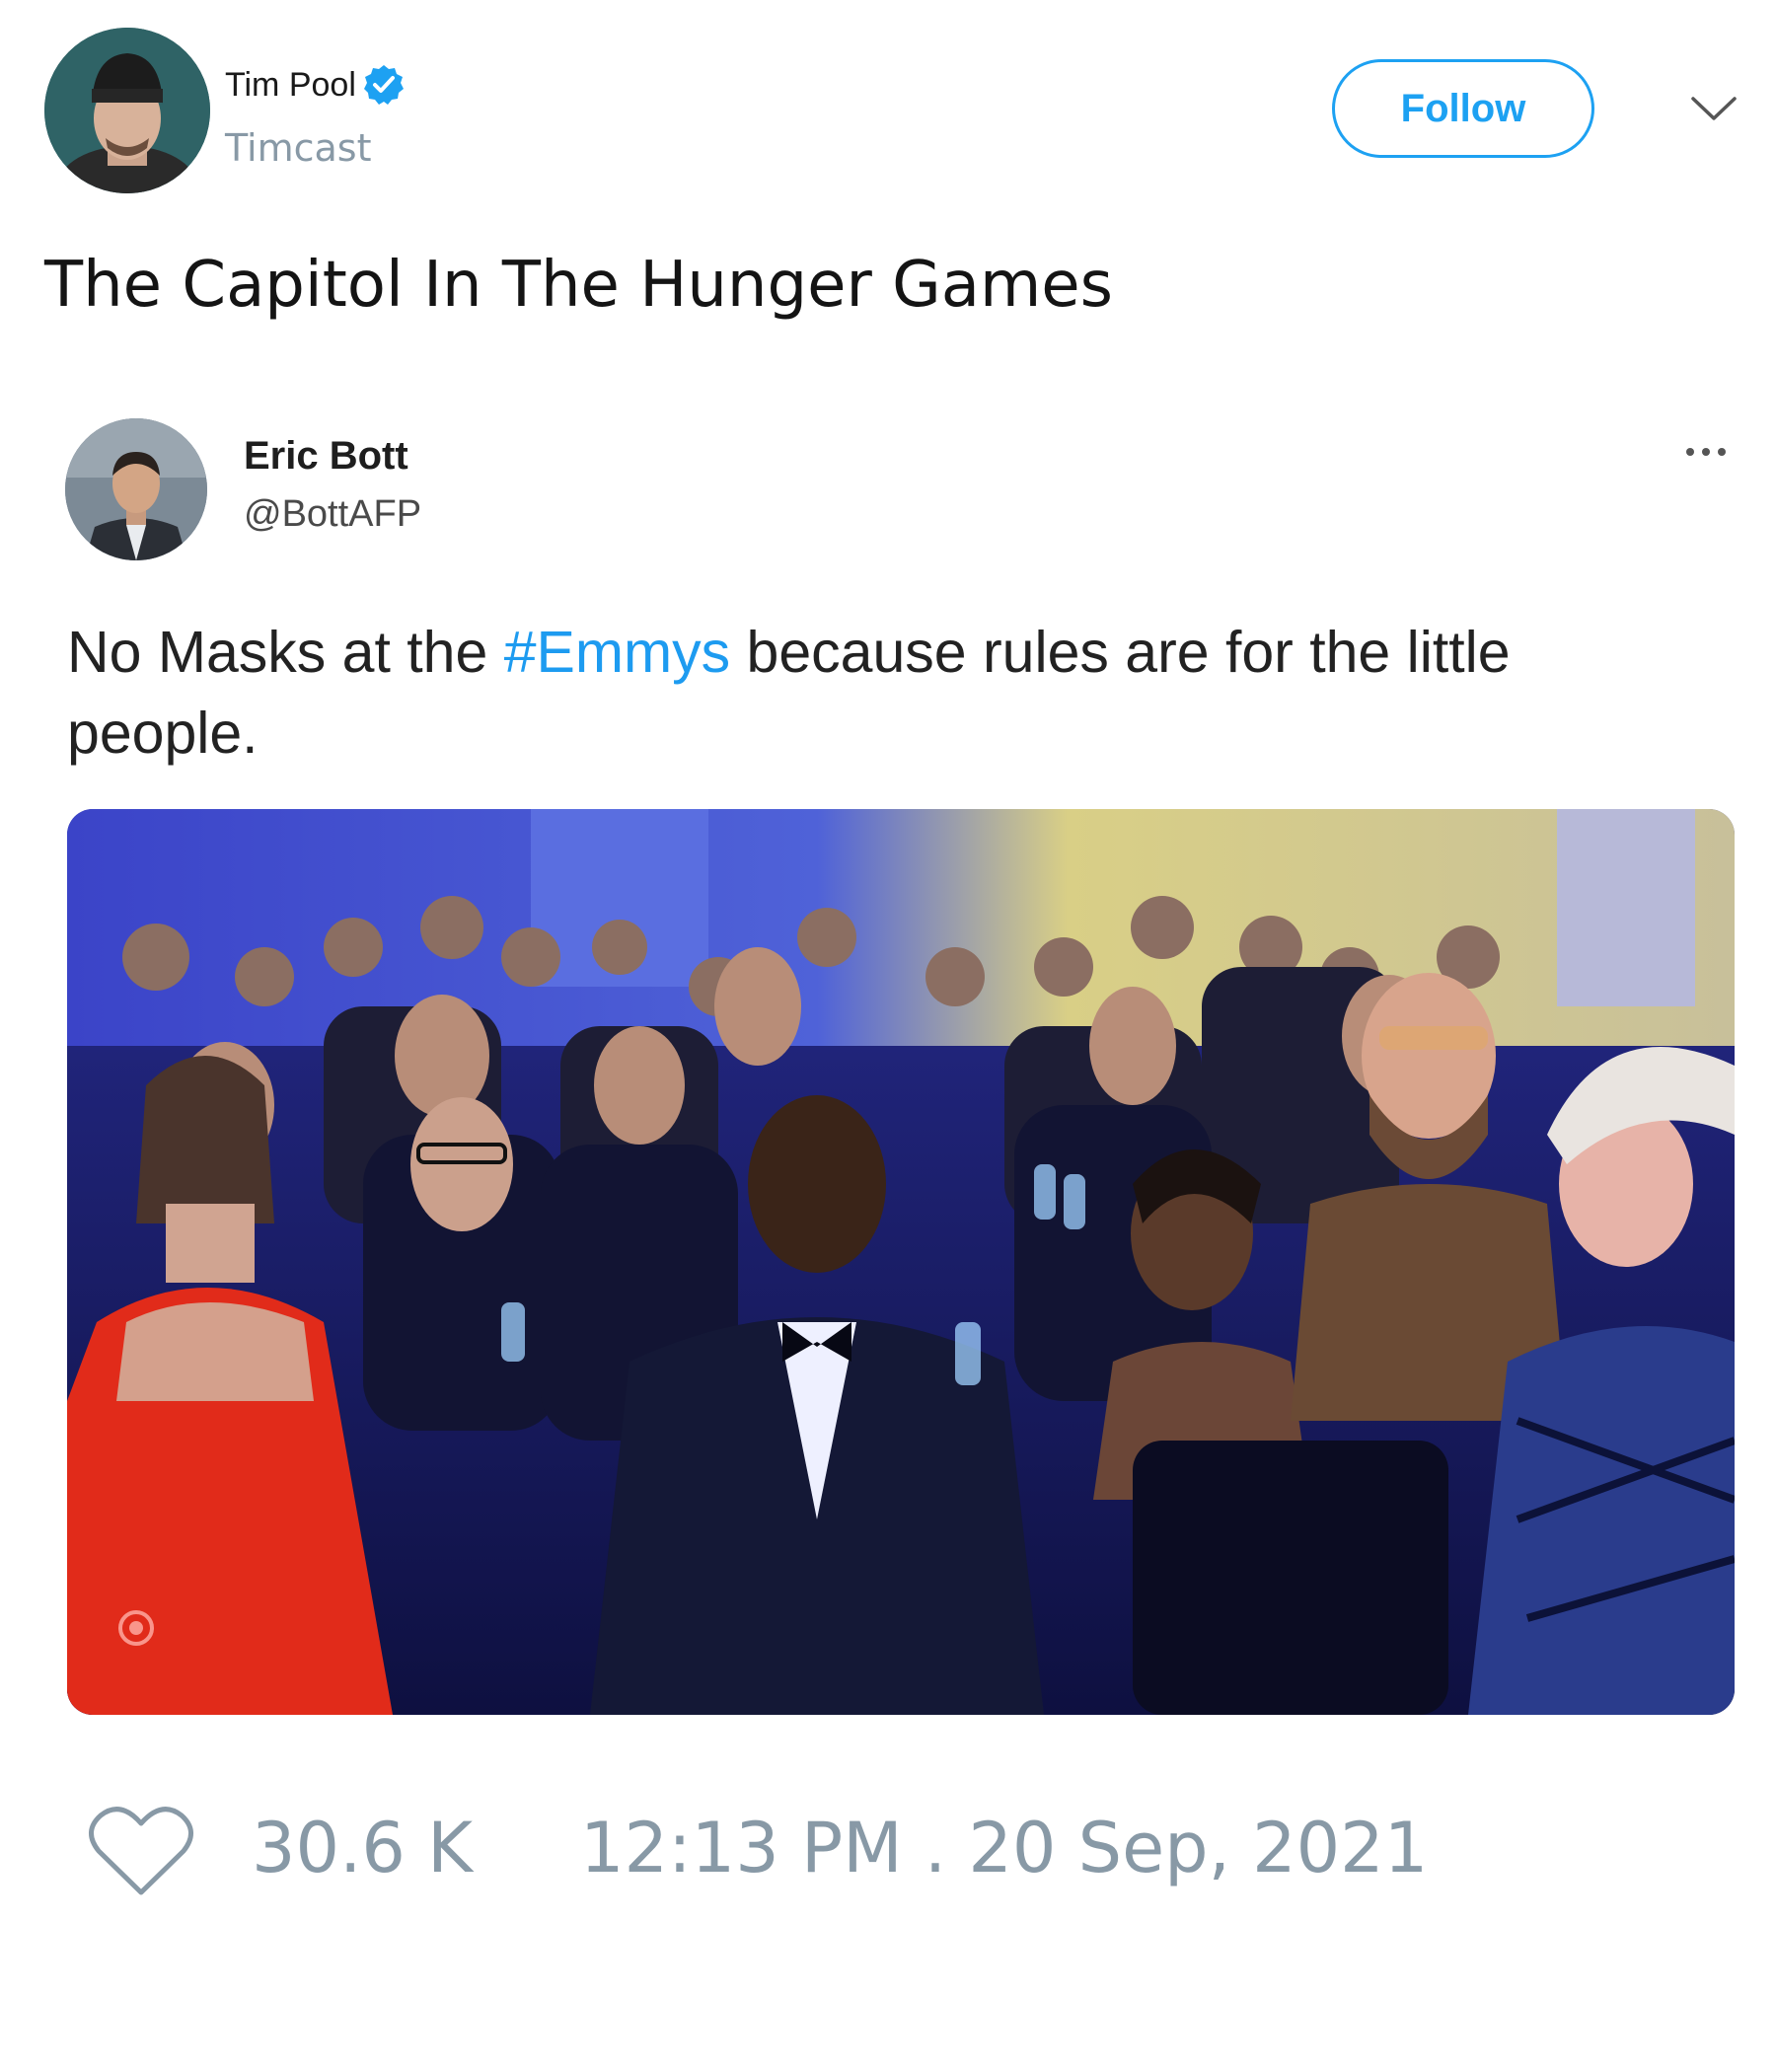 The width and height of the screenshot is (1776, 2072). What do you see at coordinates (285, 652) in the screenshot?
I see `quoted-text-before: No Masks at the` at bounding box center [285, 652].